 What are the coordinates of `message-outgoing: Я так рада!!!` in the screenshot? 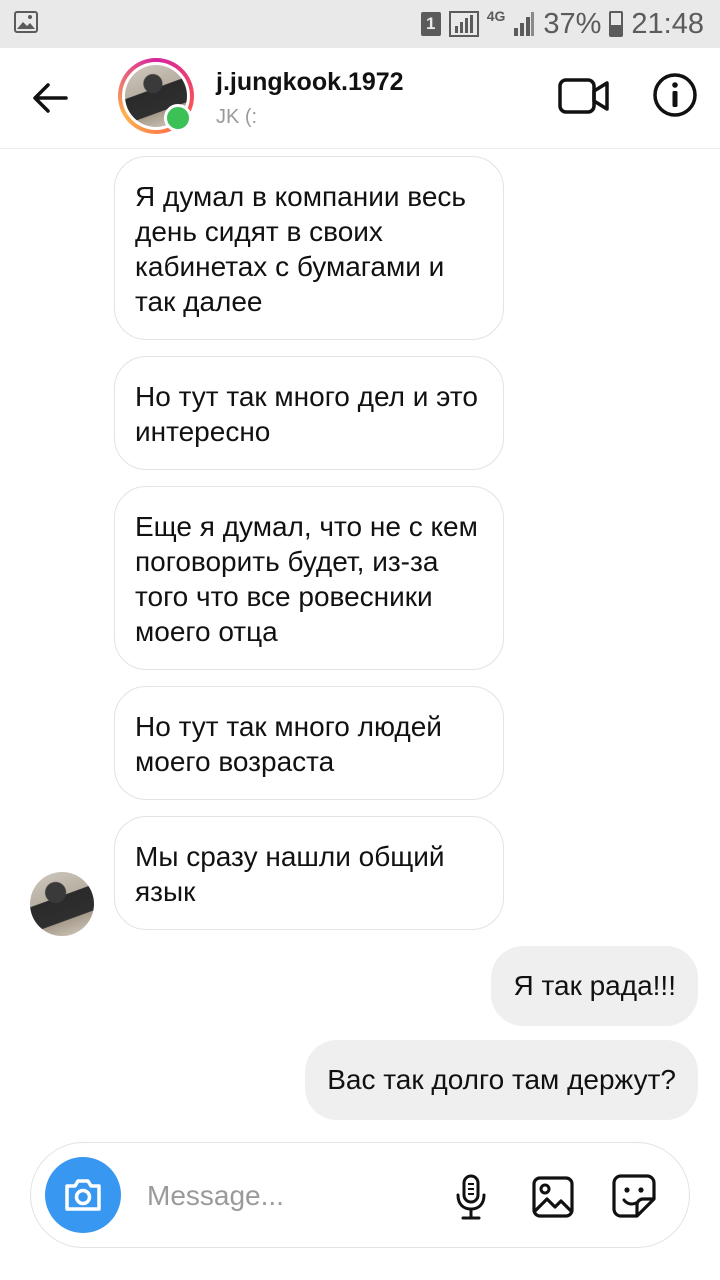 It's located at (594, 986).